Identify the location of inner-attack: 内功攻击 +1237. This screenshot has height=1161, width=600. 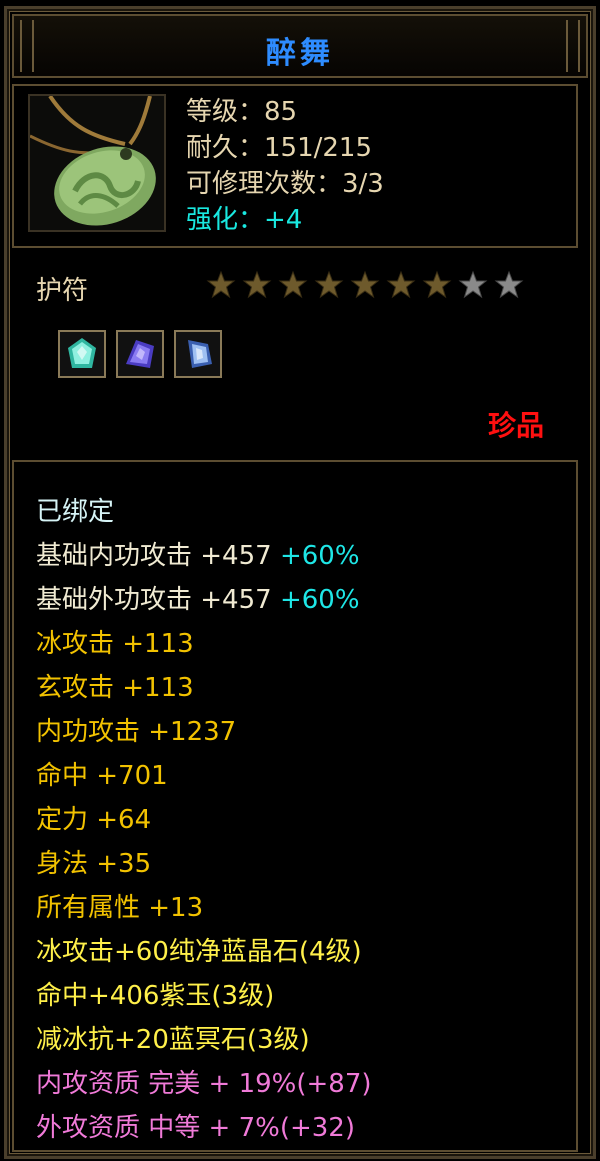
(136, 732).